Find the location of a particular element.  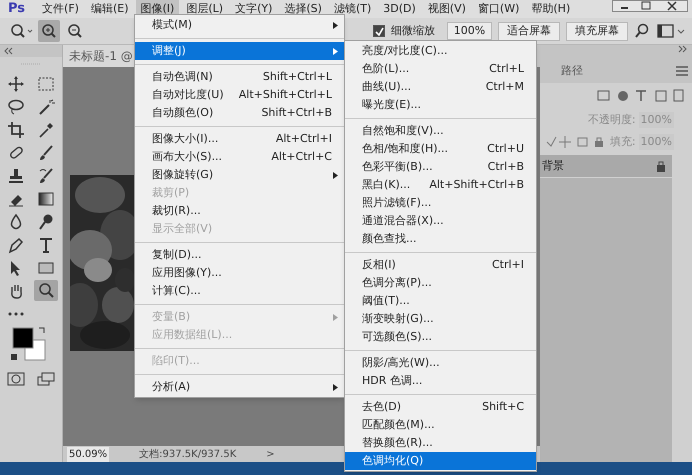

menu-item: 窗口(W) is located at coordinates (498, 9).